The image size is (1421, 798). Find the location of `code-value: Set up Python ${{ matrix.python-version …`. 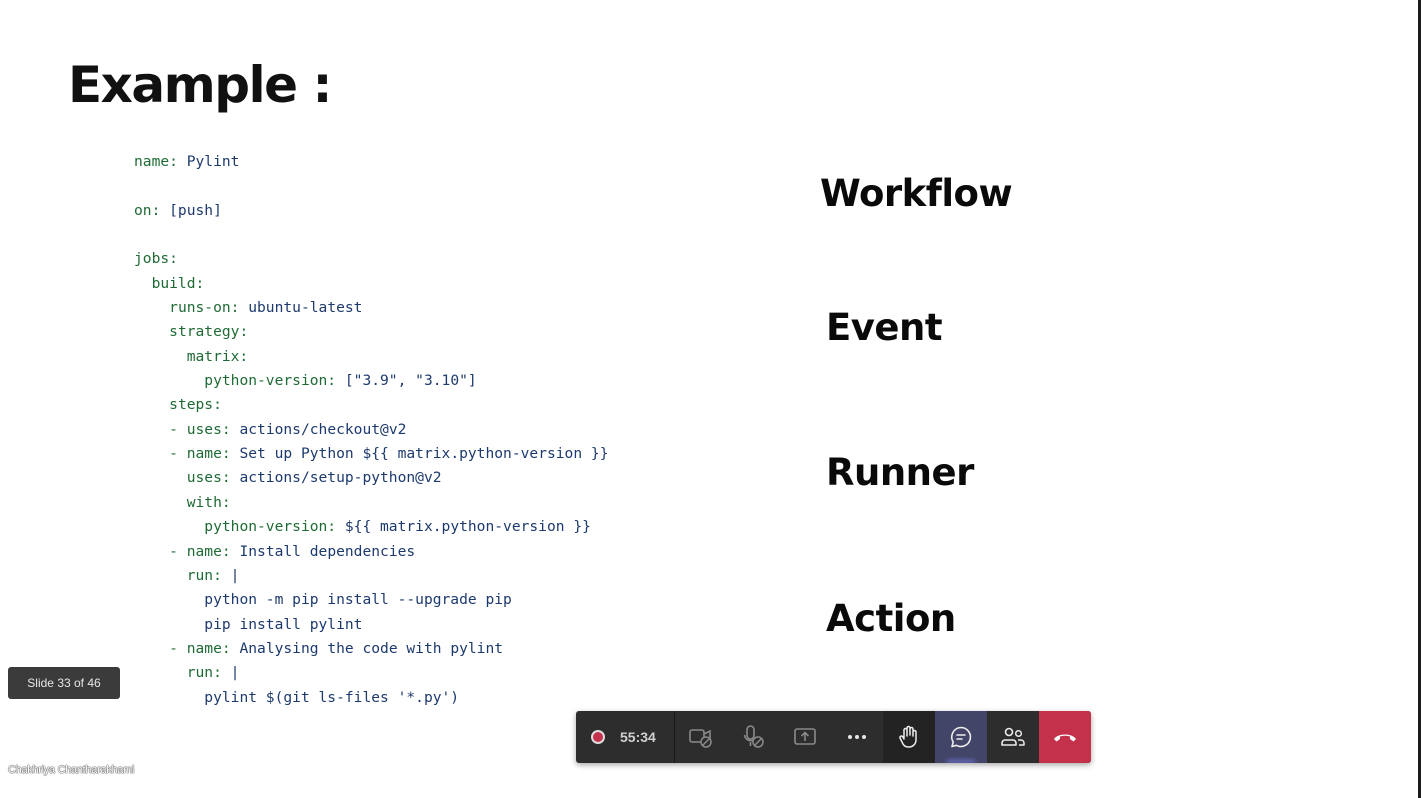

code-value: Set up Python ${{ matrix.python-version … is located at coordinates (419, 454).